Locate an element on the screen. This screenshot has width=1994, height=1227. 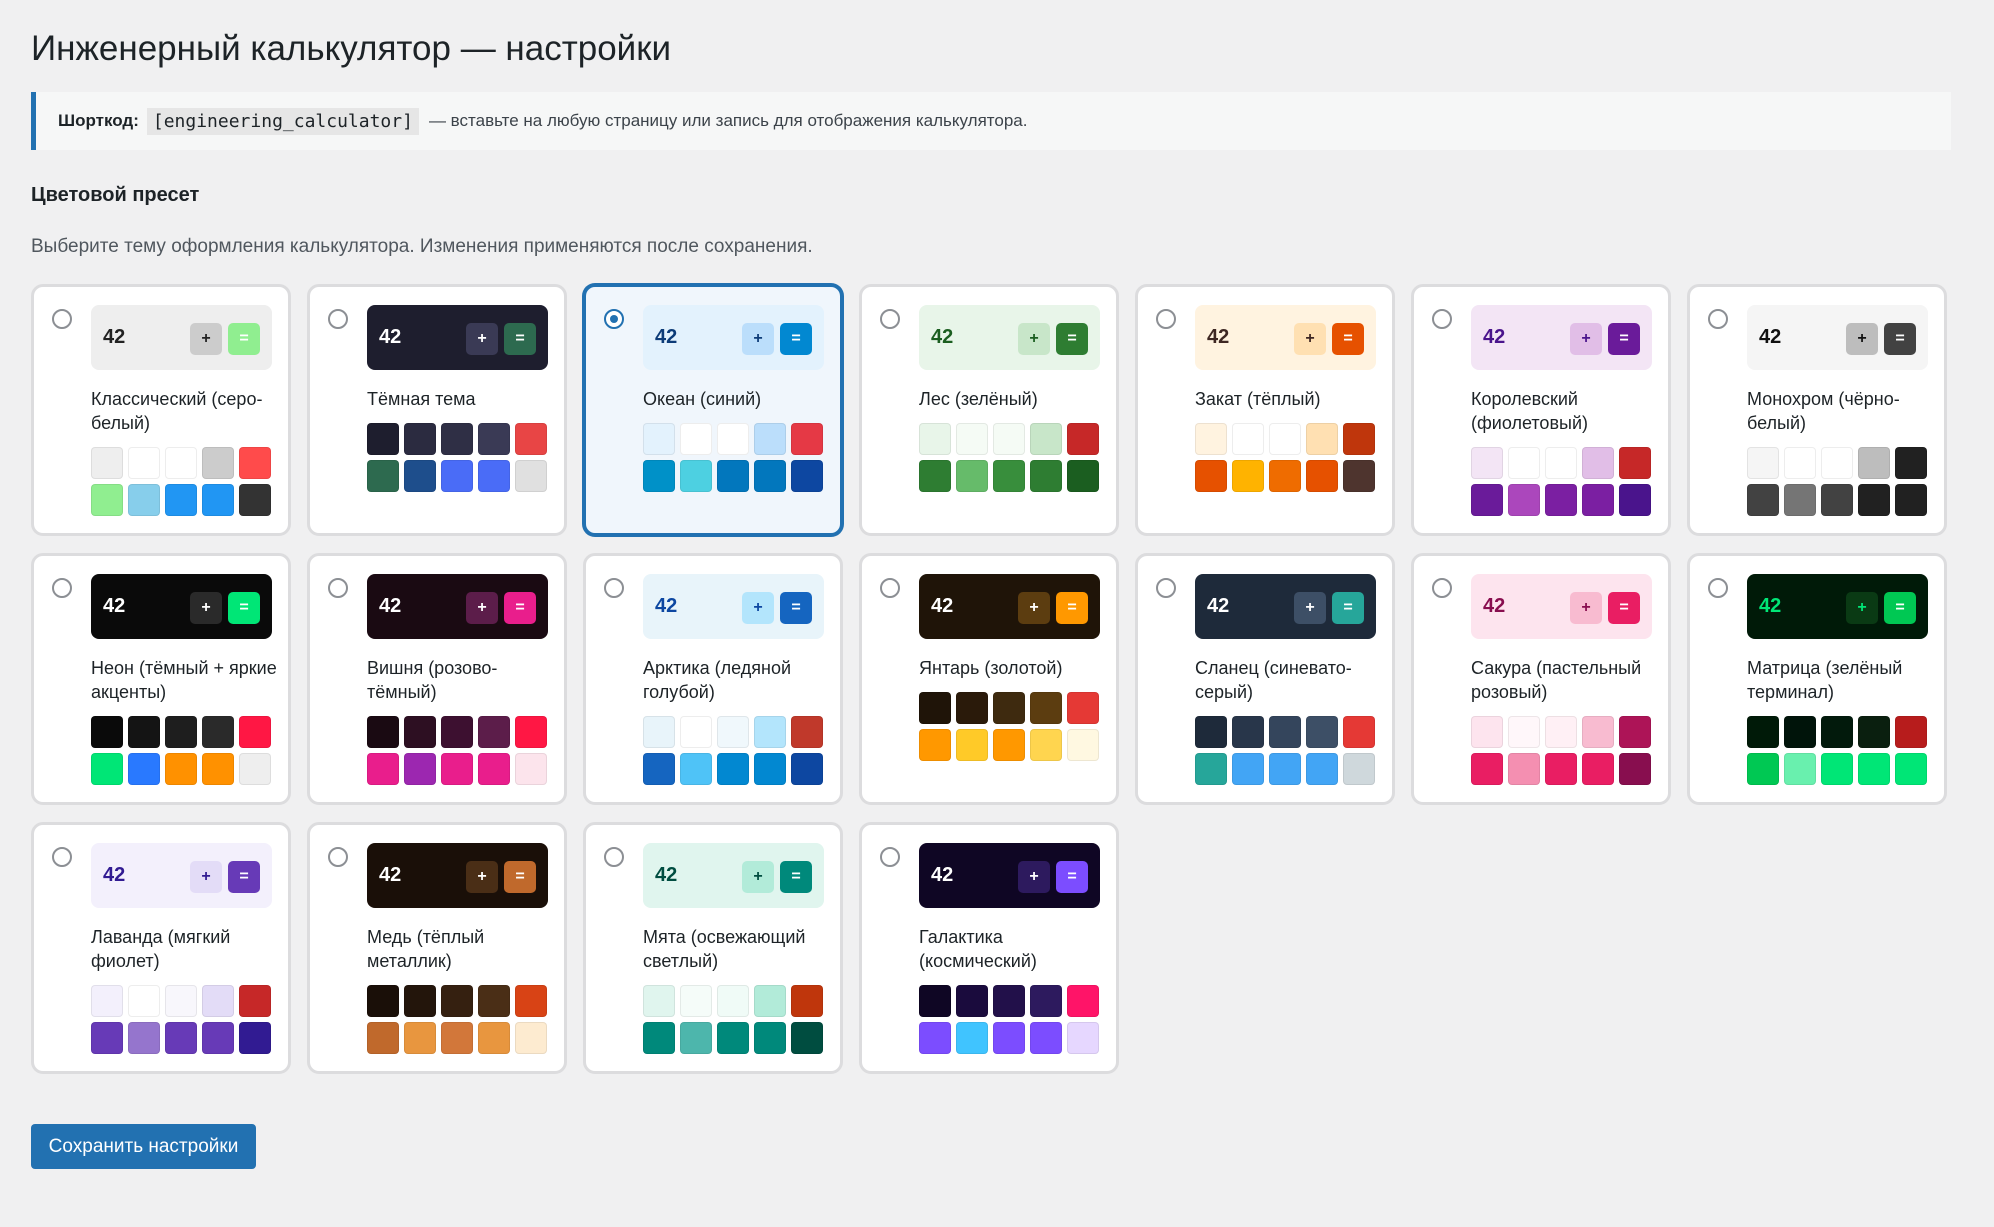
preset-card-ocean: 42 + = Океан (синий) is located at coordinates (713, 410).